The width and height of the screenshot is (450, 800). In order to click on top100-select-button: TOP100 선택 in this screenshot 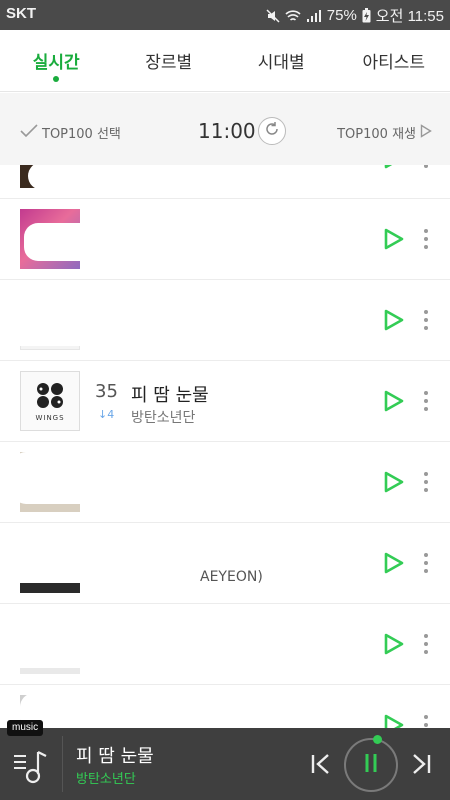, I will do `click(70, 132)`.